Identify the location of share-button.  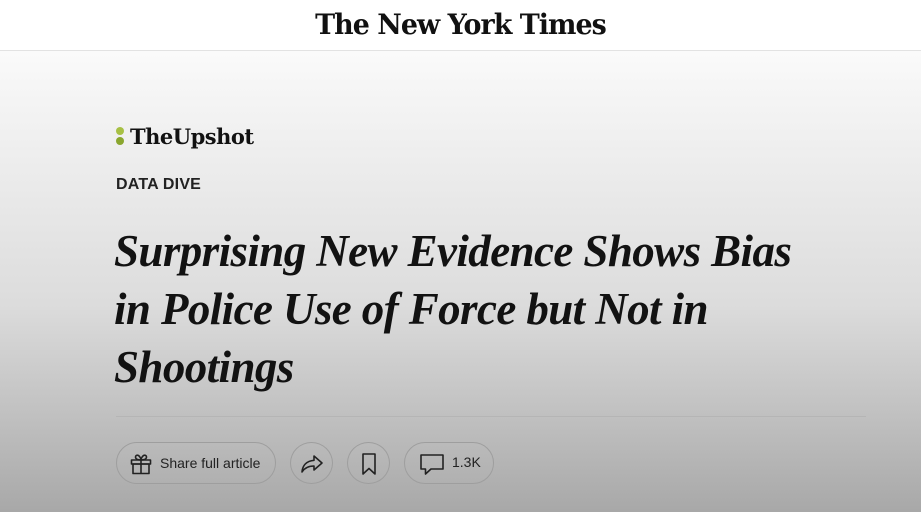
(311, 463).